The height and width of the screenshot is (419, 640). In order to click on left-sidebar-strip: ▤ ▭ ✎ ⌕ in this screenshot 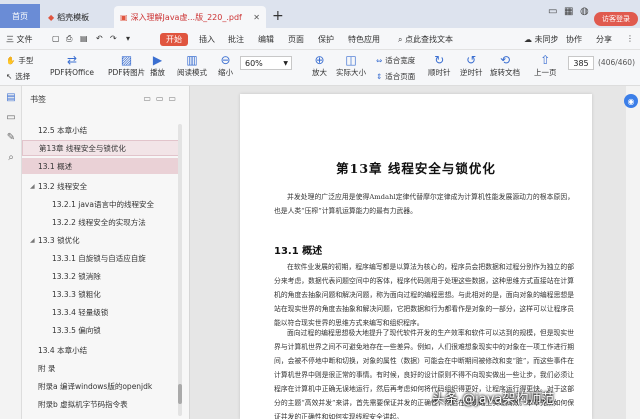, I will do `click(11, 252)`.